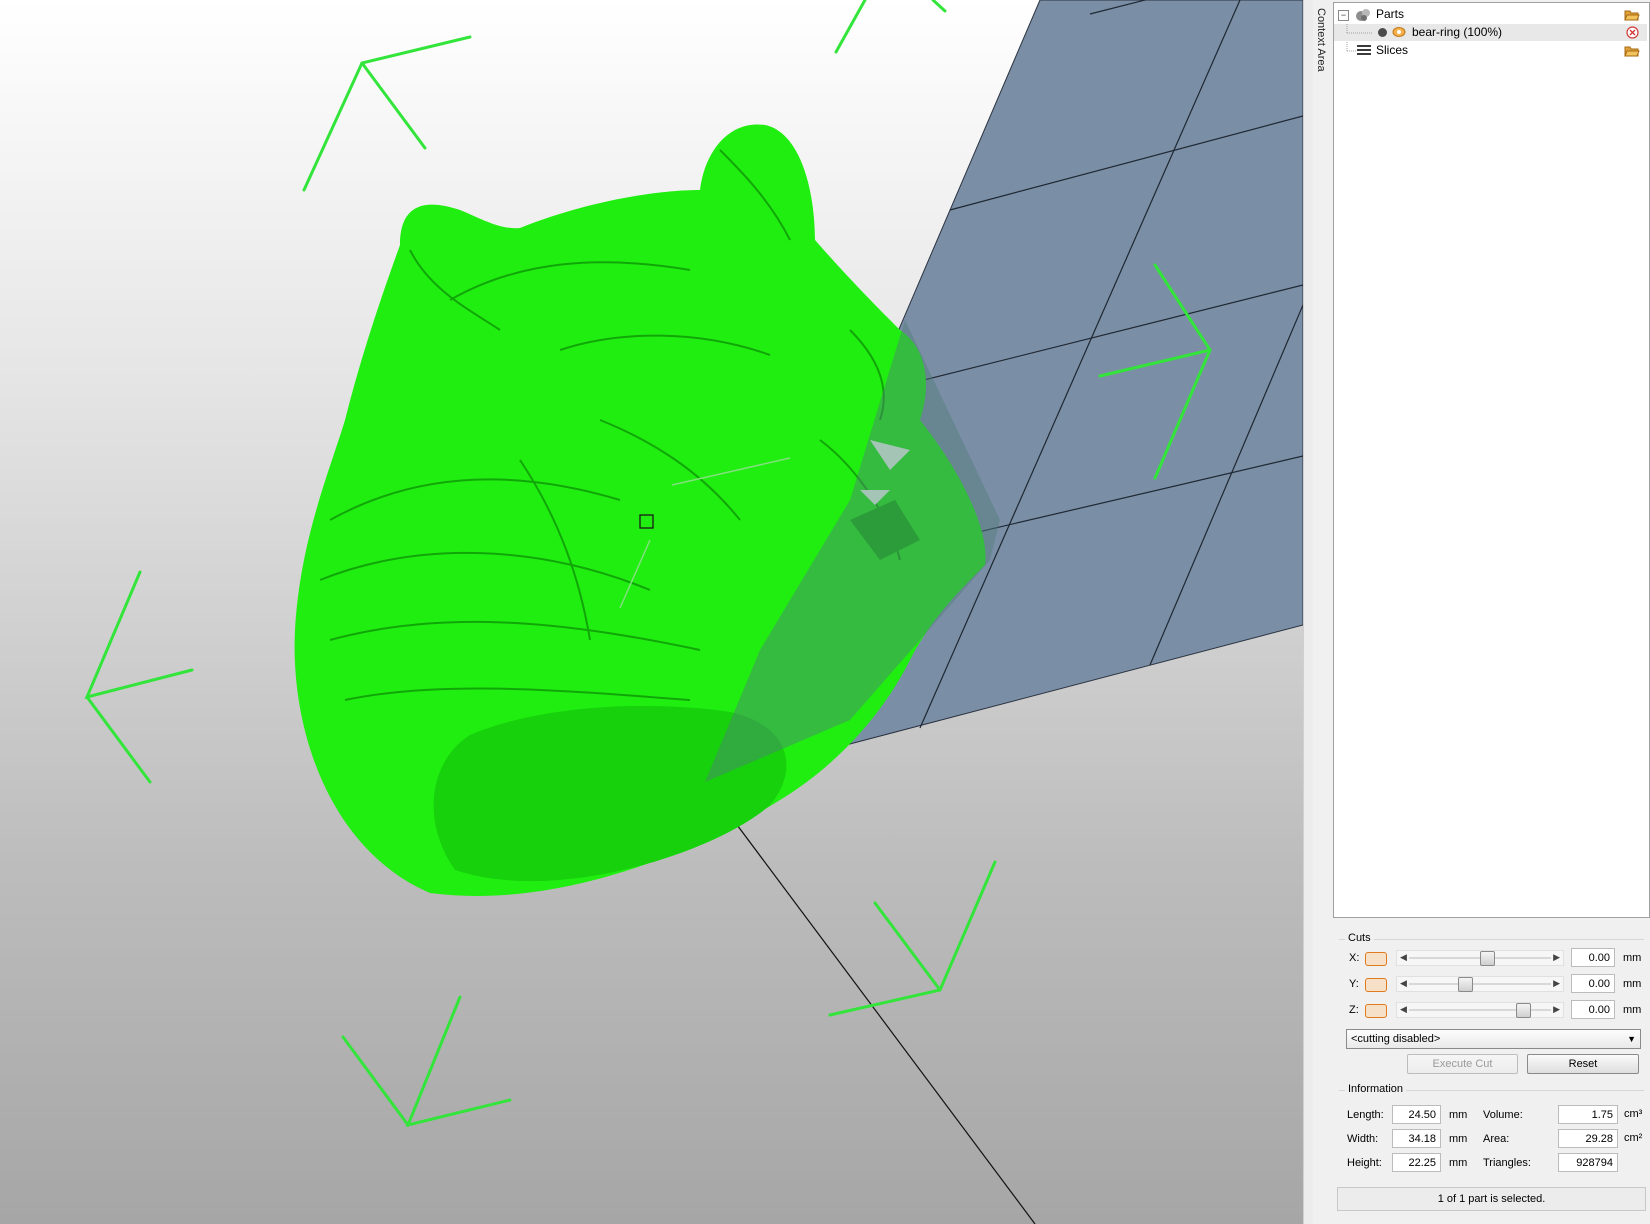 The image size is (1650, 1224). What do you see at coordinates (1491, 460) in the screenshot?
I see `object-tree: − Parts bear-ring (100%) Slices` at bounding box center [1491, 460].